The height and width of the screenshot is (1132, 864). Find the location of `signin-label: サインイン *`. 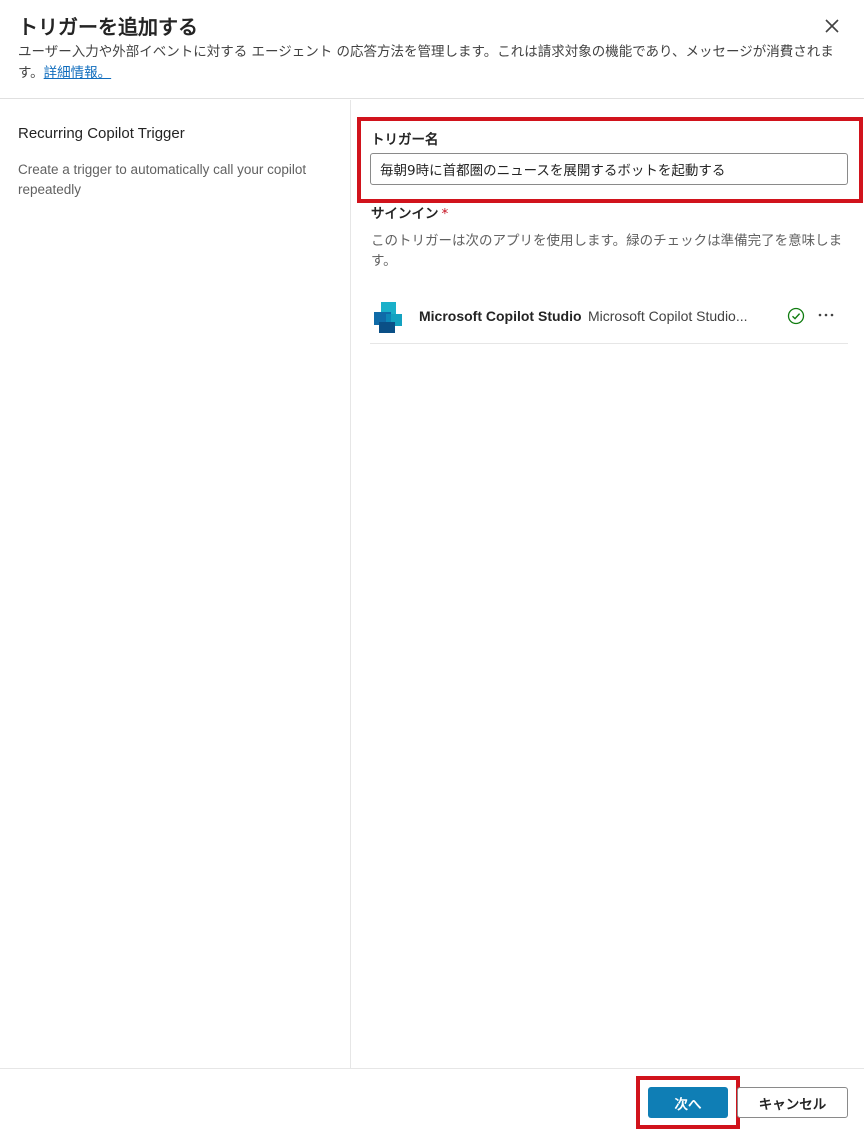

signin-label: サインイン * is located at coordinates (409, 212).